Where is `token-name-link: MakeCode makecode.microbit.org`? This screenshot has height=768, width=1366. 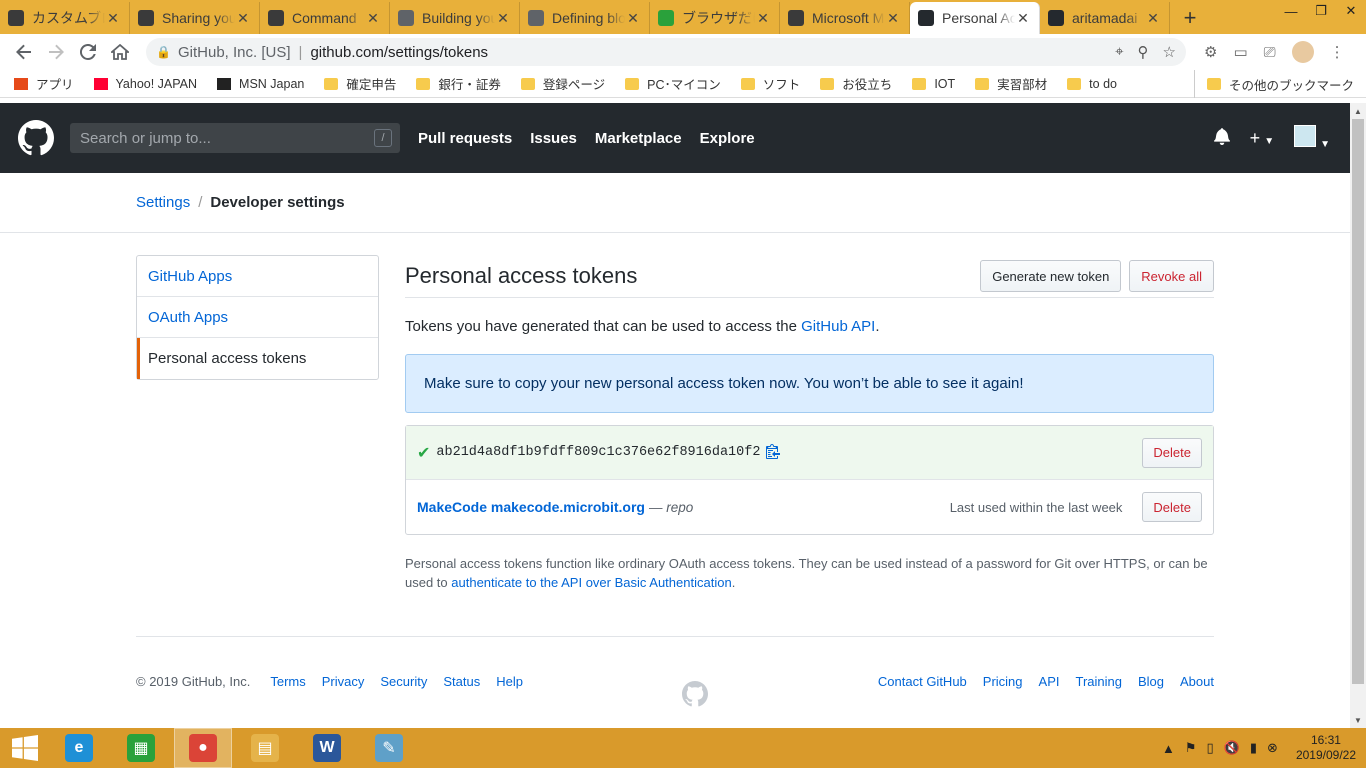
token-name-link: MakeCode makecode.microbit.org is located at coordinates (531, 507).